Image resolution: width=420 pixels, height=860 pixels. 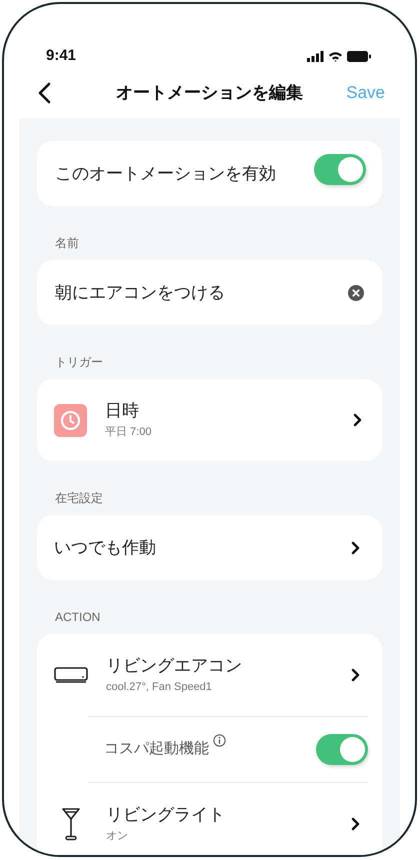 I want to click on section-label: 名前, so click(x=67, y=243).